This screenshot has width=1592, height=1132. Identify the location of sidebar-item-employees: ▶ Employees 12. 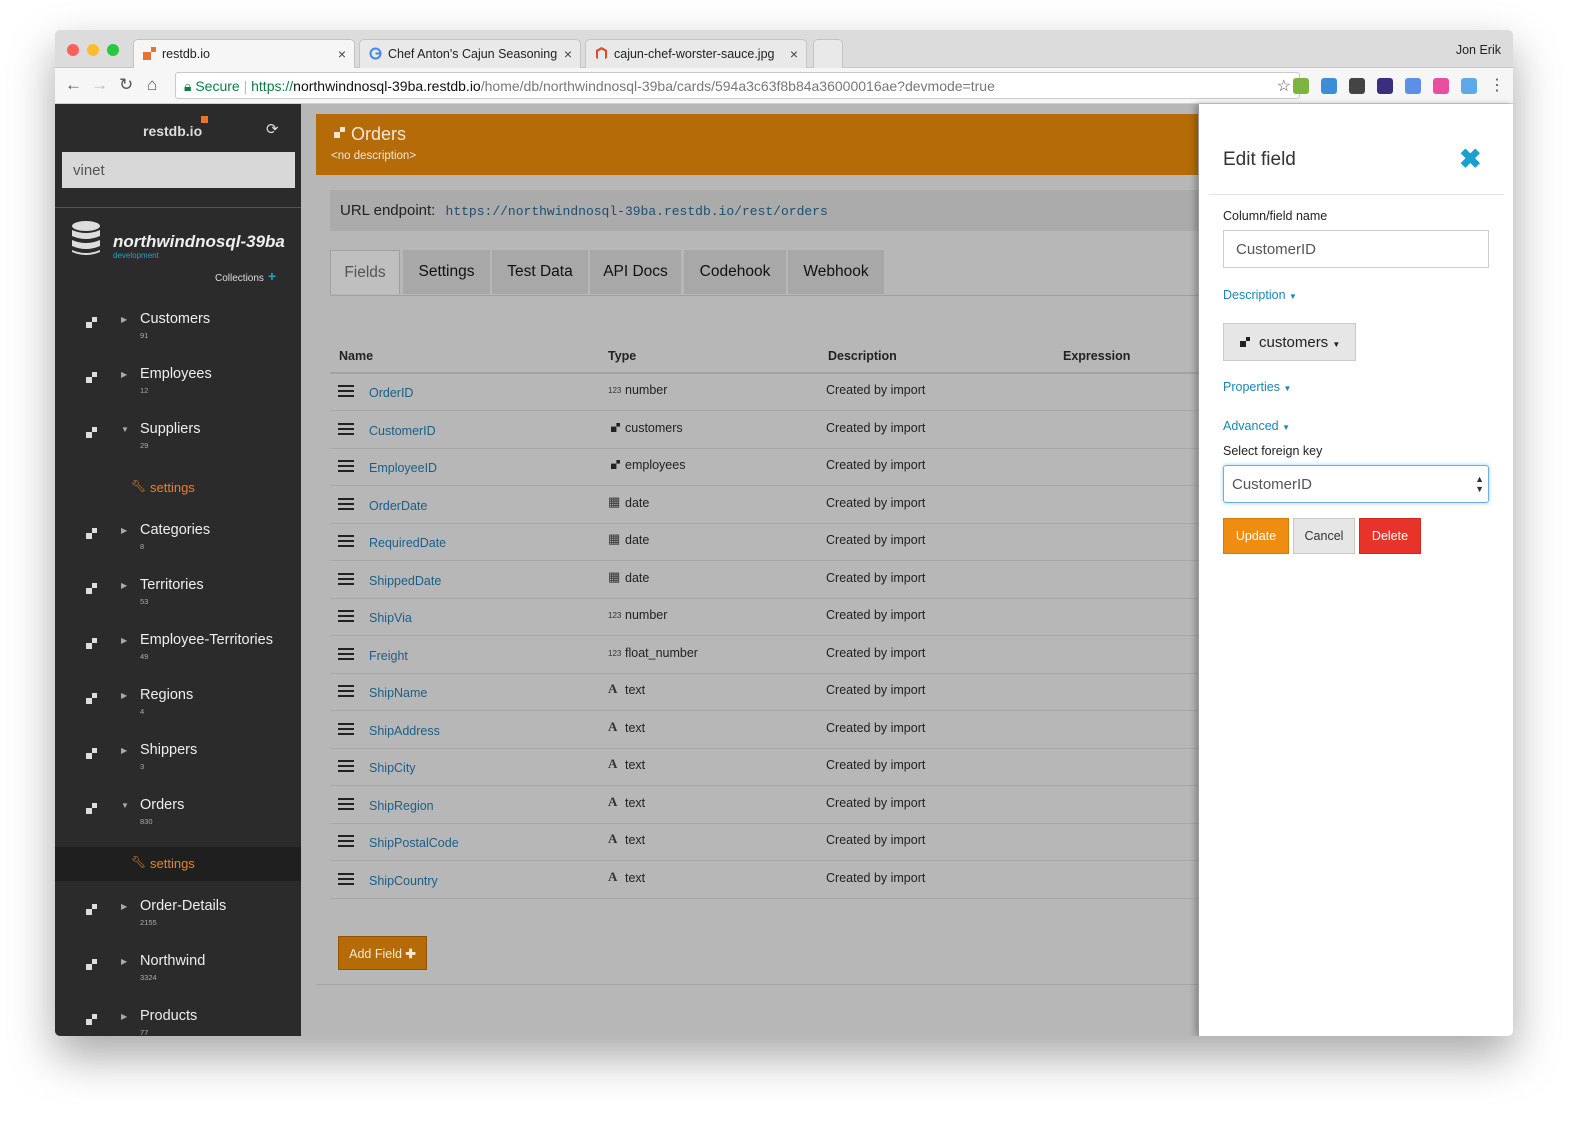
(178, 391).